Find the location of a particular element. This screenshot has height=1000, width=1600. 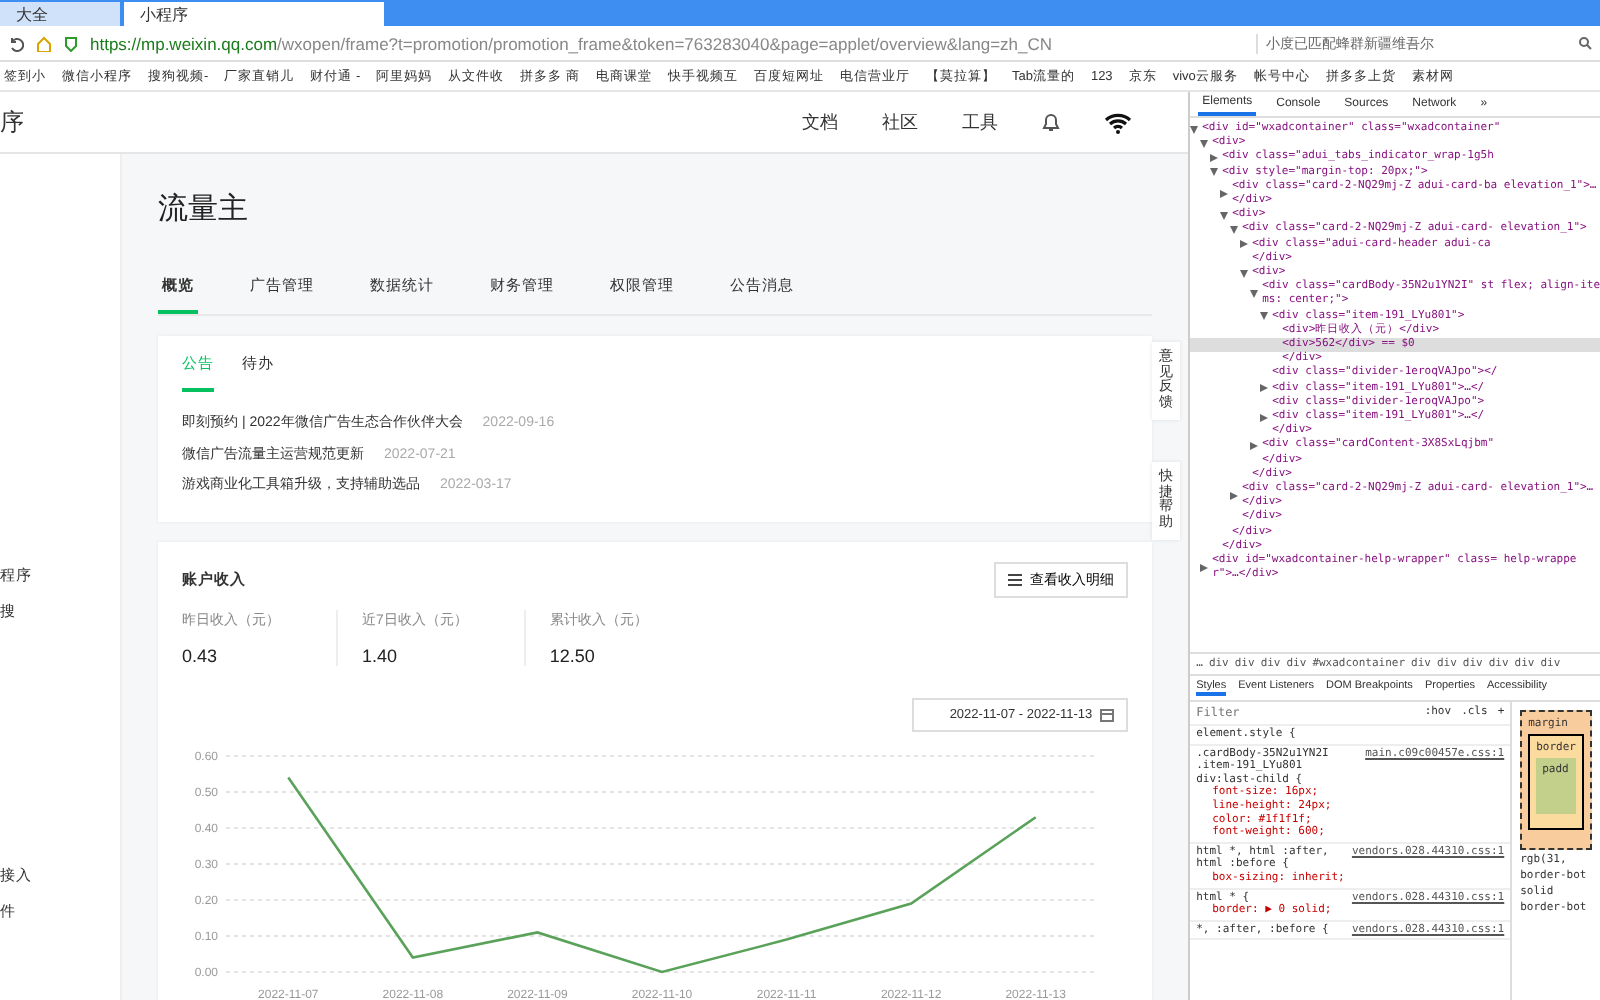

browser-tab: 小程序 is located at coordinates (254, 14).